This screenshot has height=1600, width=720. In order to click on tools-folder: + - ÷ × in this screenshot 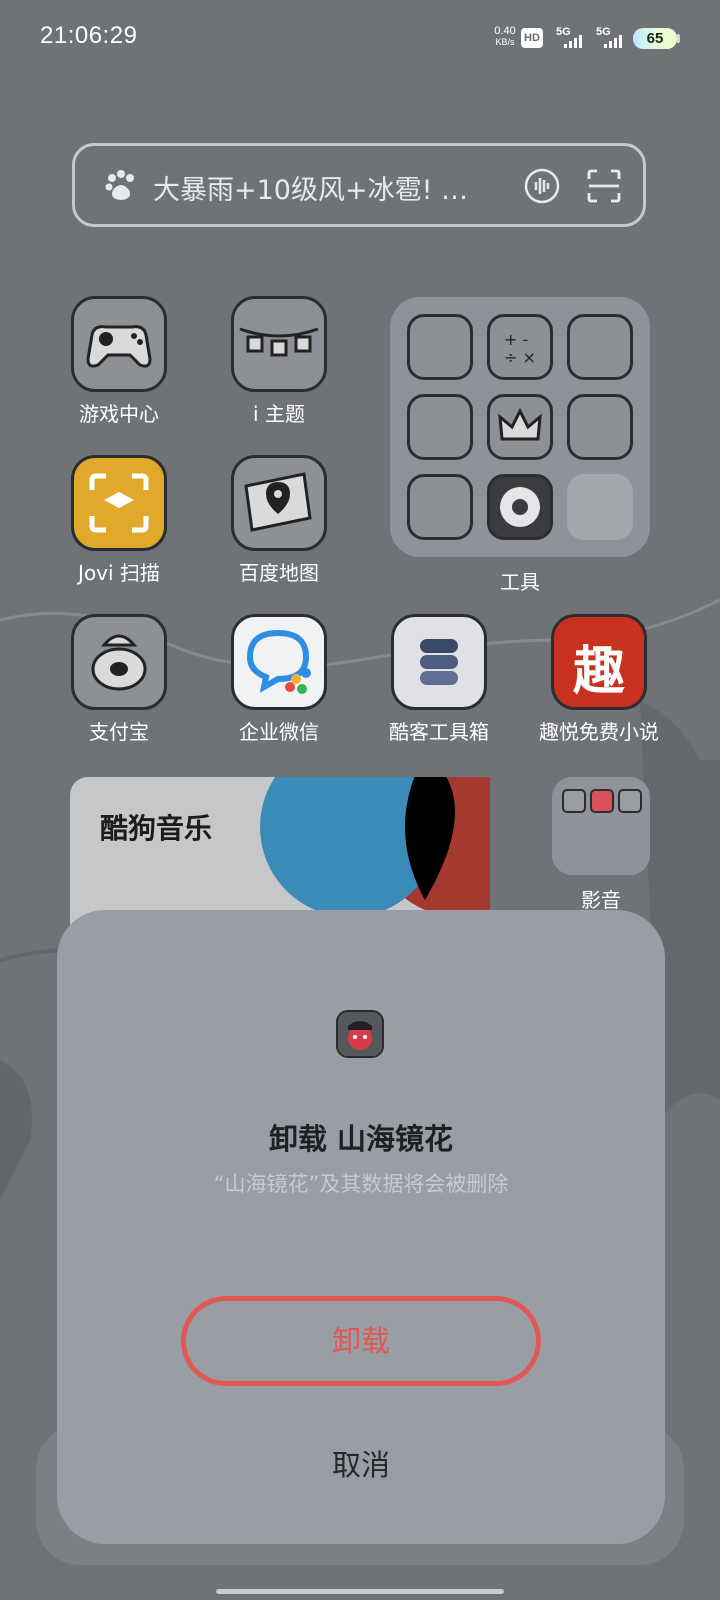, I will do `click(520, 427)`.